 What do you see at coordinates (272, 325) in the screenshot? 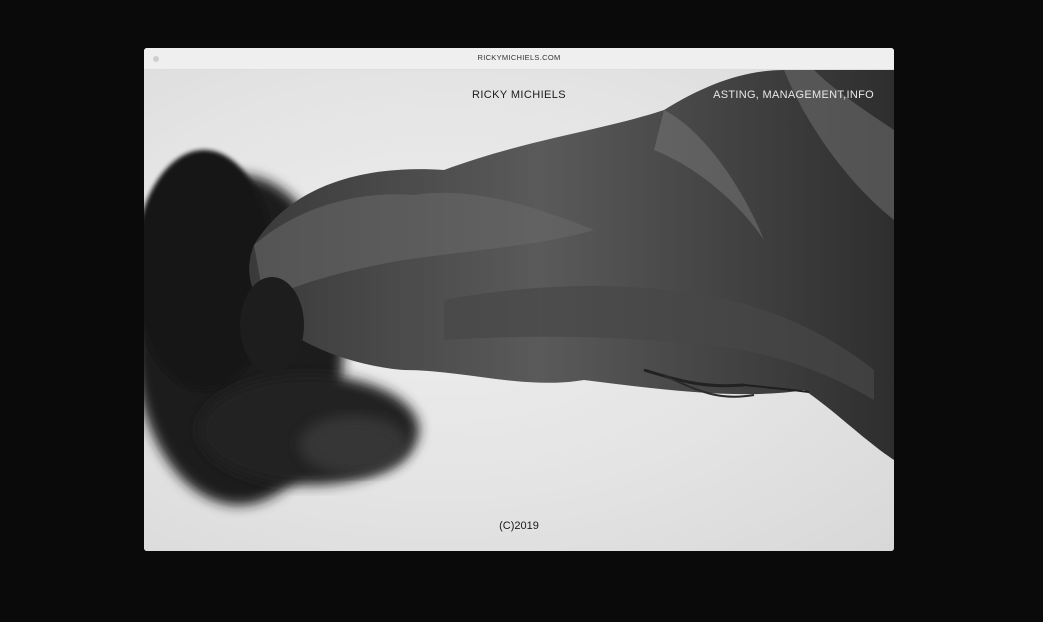
I see `head-shape` at bounding box center [272, 325].